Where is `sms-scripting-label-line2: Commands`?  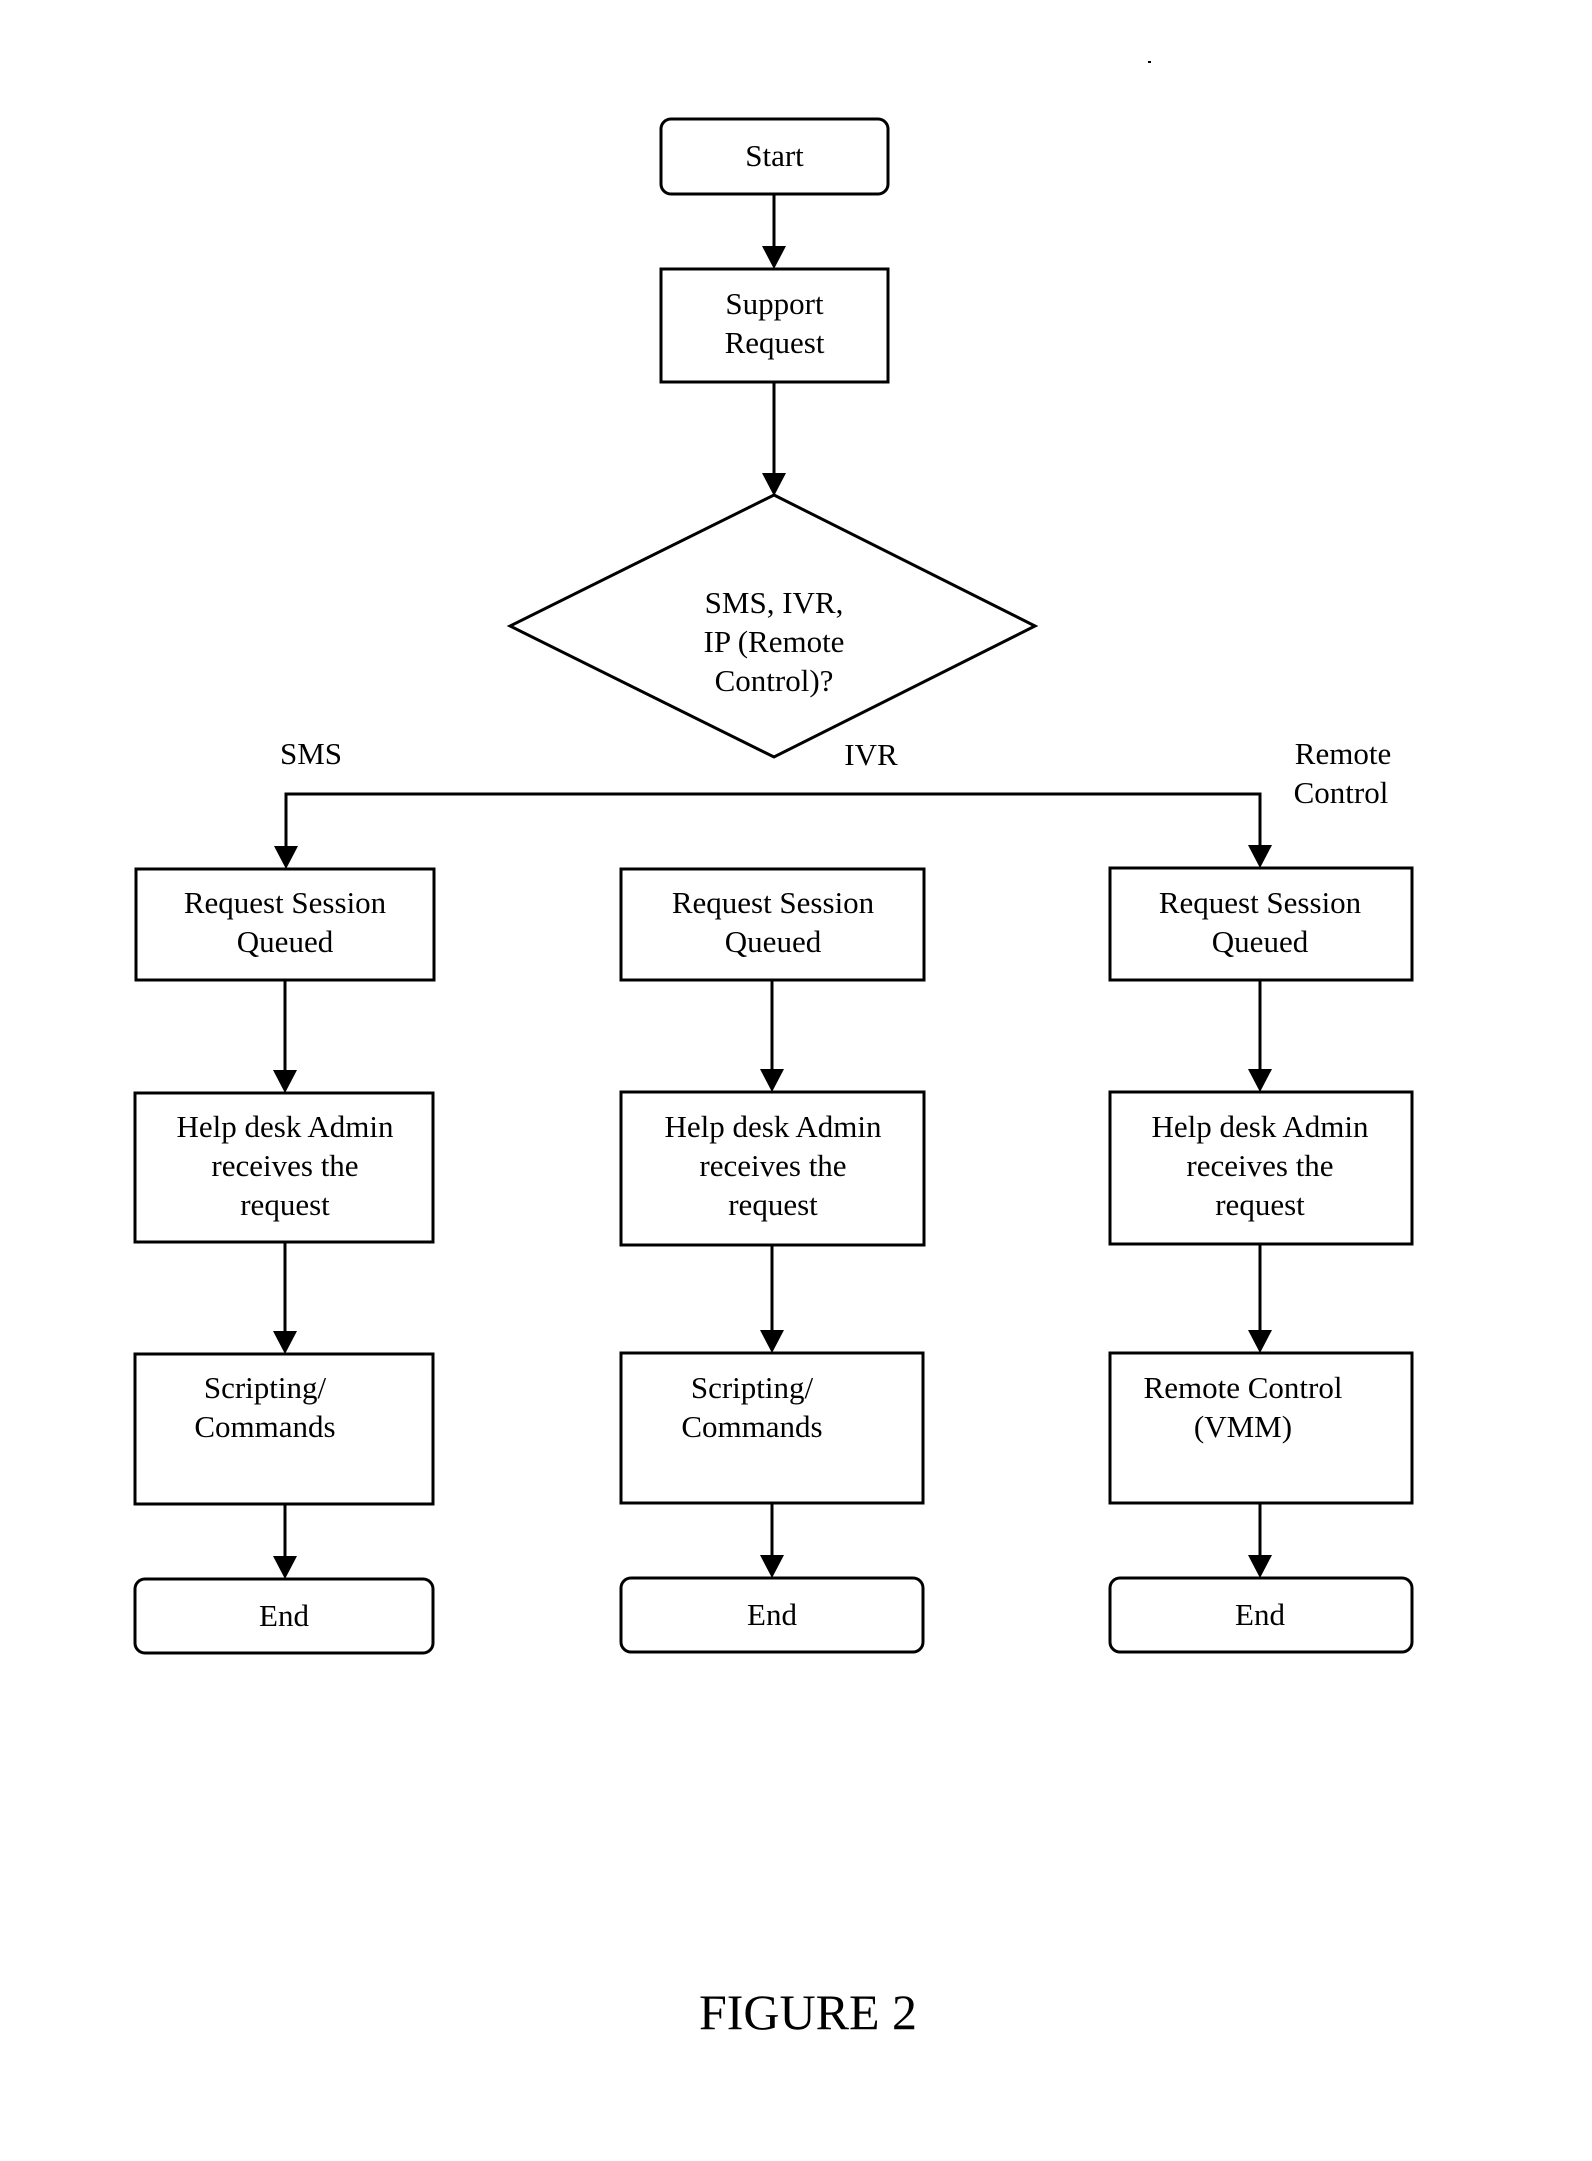
sms-scripting-label-line2: Commands is located at coordinates (264, 1426).